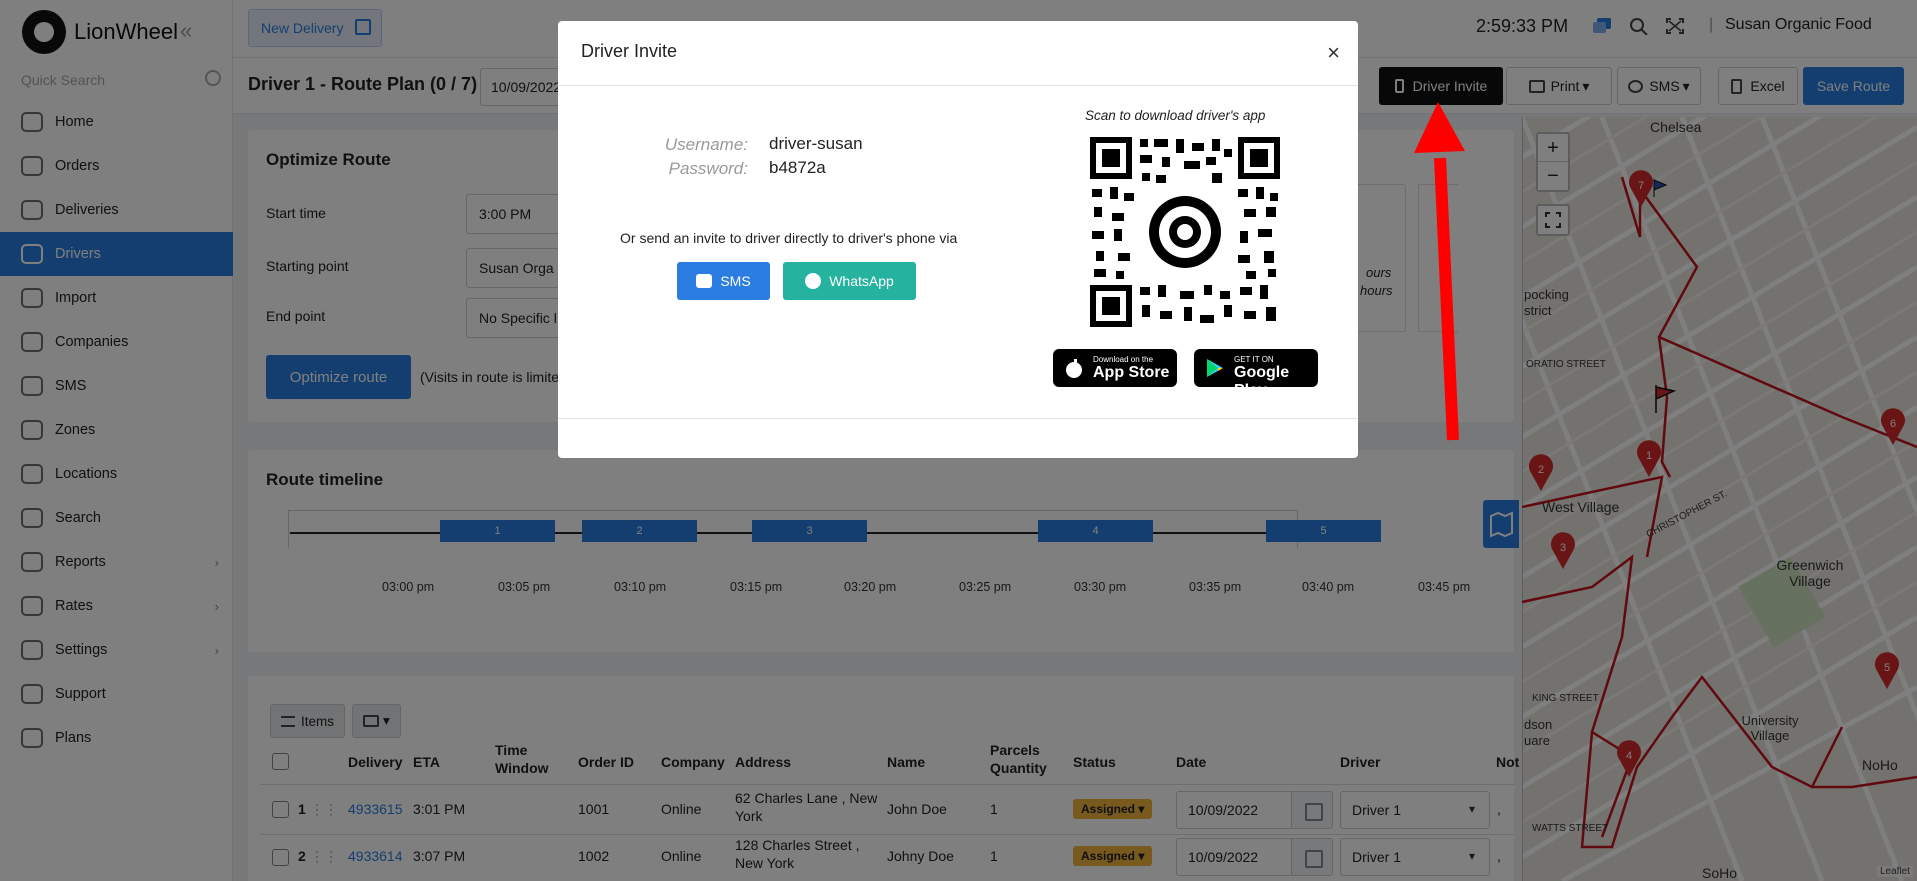 The image size is (1917, 881). Describe the element at coordinates (1439, 271) in the screenshot. I see `annotation-arrow` at that location.